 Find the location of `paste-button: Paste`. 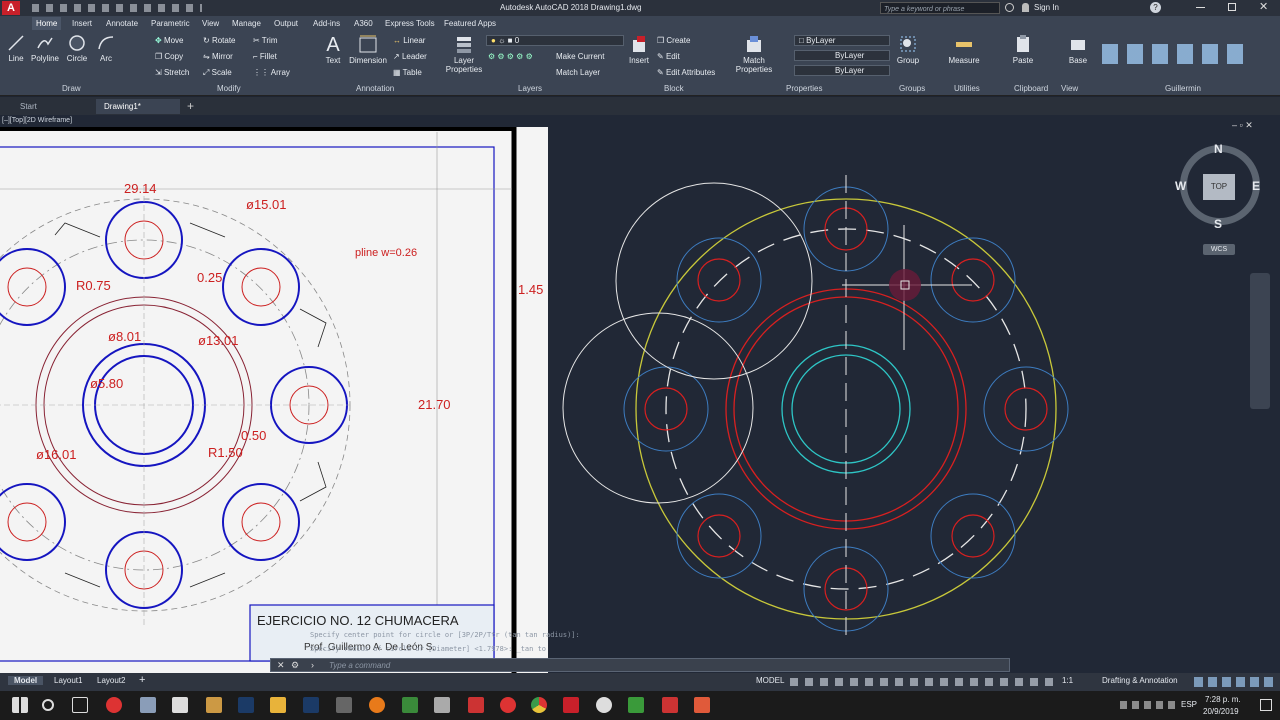

paste-button: Paste is located at coordinates (1023, 49).